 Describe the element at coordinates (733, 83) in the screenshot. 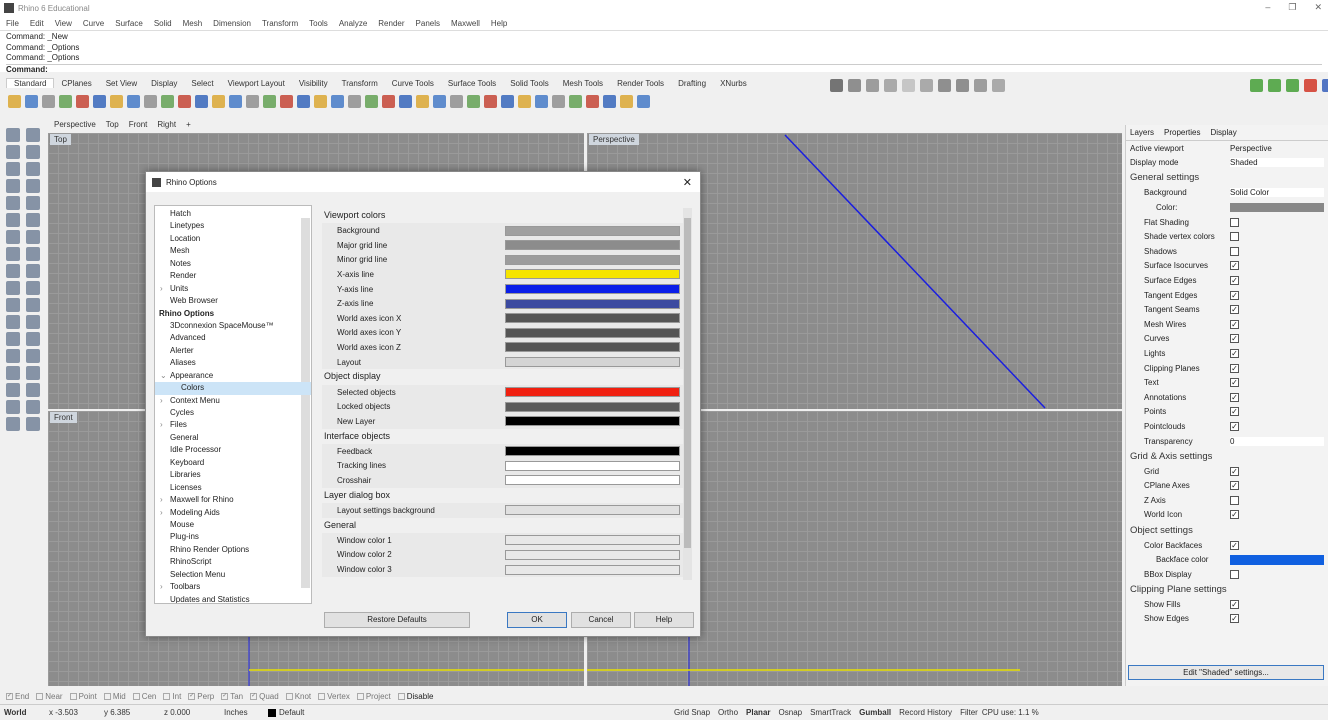

I see `toolbar-tab-xnurbs: XNurbs` at that location.